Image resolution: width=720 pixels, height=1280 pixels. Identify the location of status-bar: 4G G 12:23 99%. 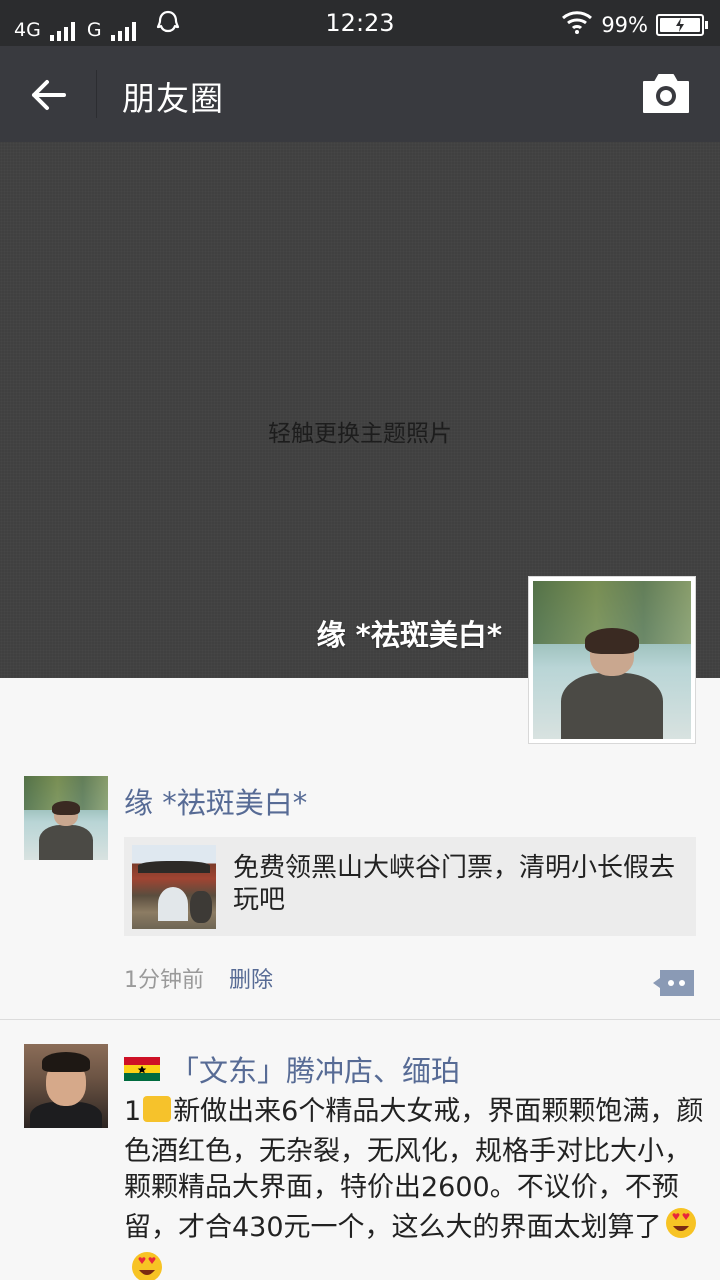
(360, 23).